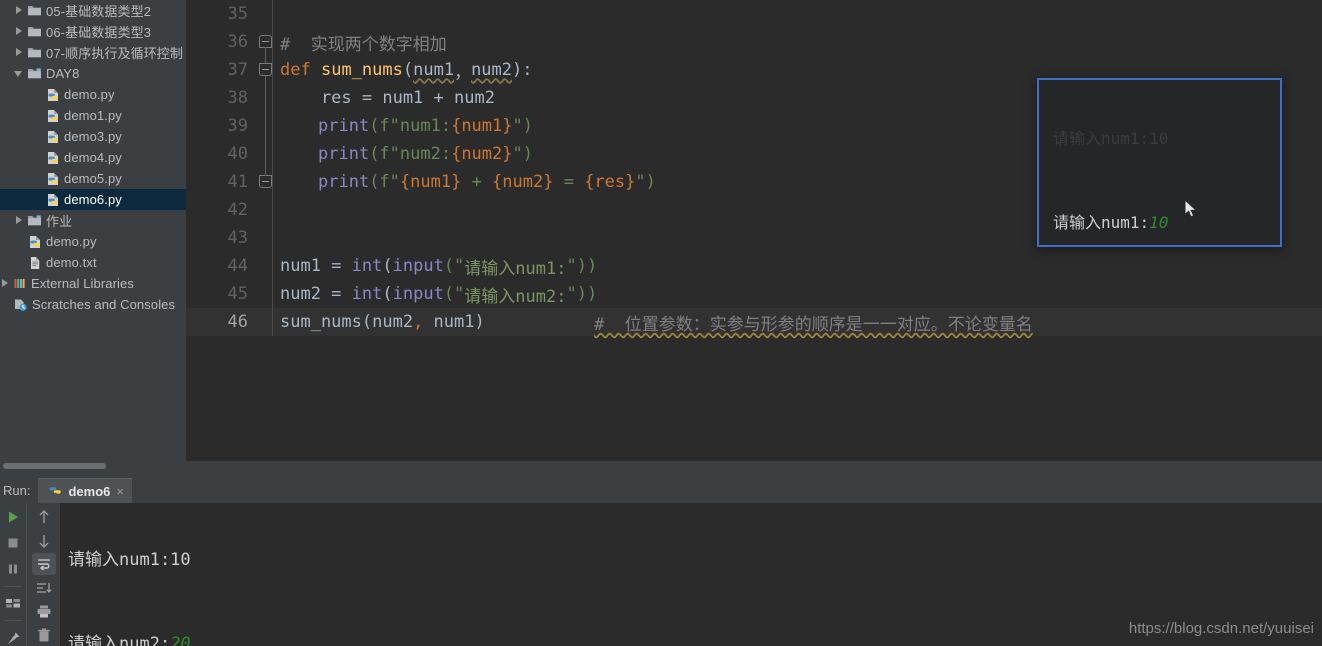  Describe the element at coordinates (454, 322) in the screenshot. I see `code-token: num1)` at that location.